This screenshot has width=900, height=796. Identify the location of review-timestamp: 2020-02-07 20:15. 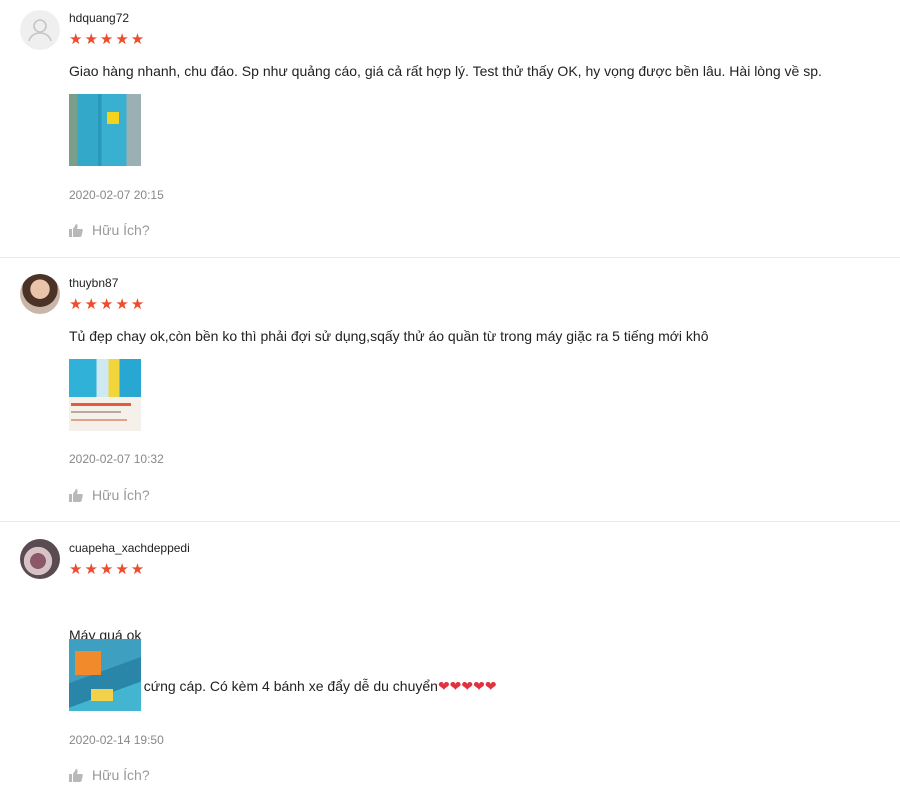
(116, 195).